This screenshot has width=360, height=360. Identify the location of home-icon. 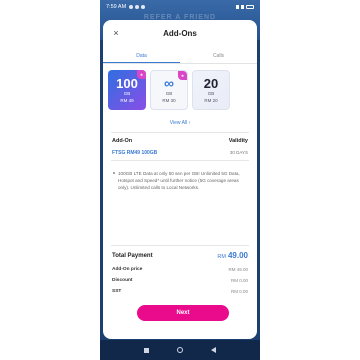
(180, 350).